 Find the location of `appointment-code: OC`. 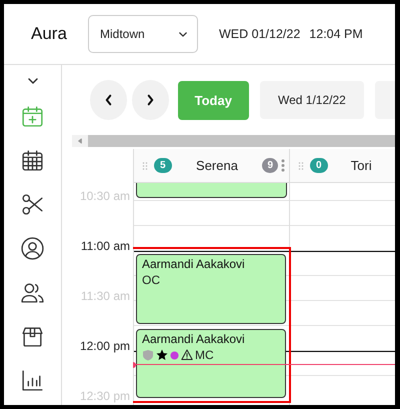

appointment-code: OC is located at coordinates (151, 280).